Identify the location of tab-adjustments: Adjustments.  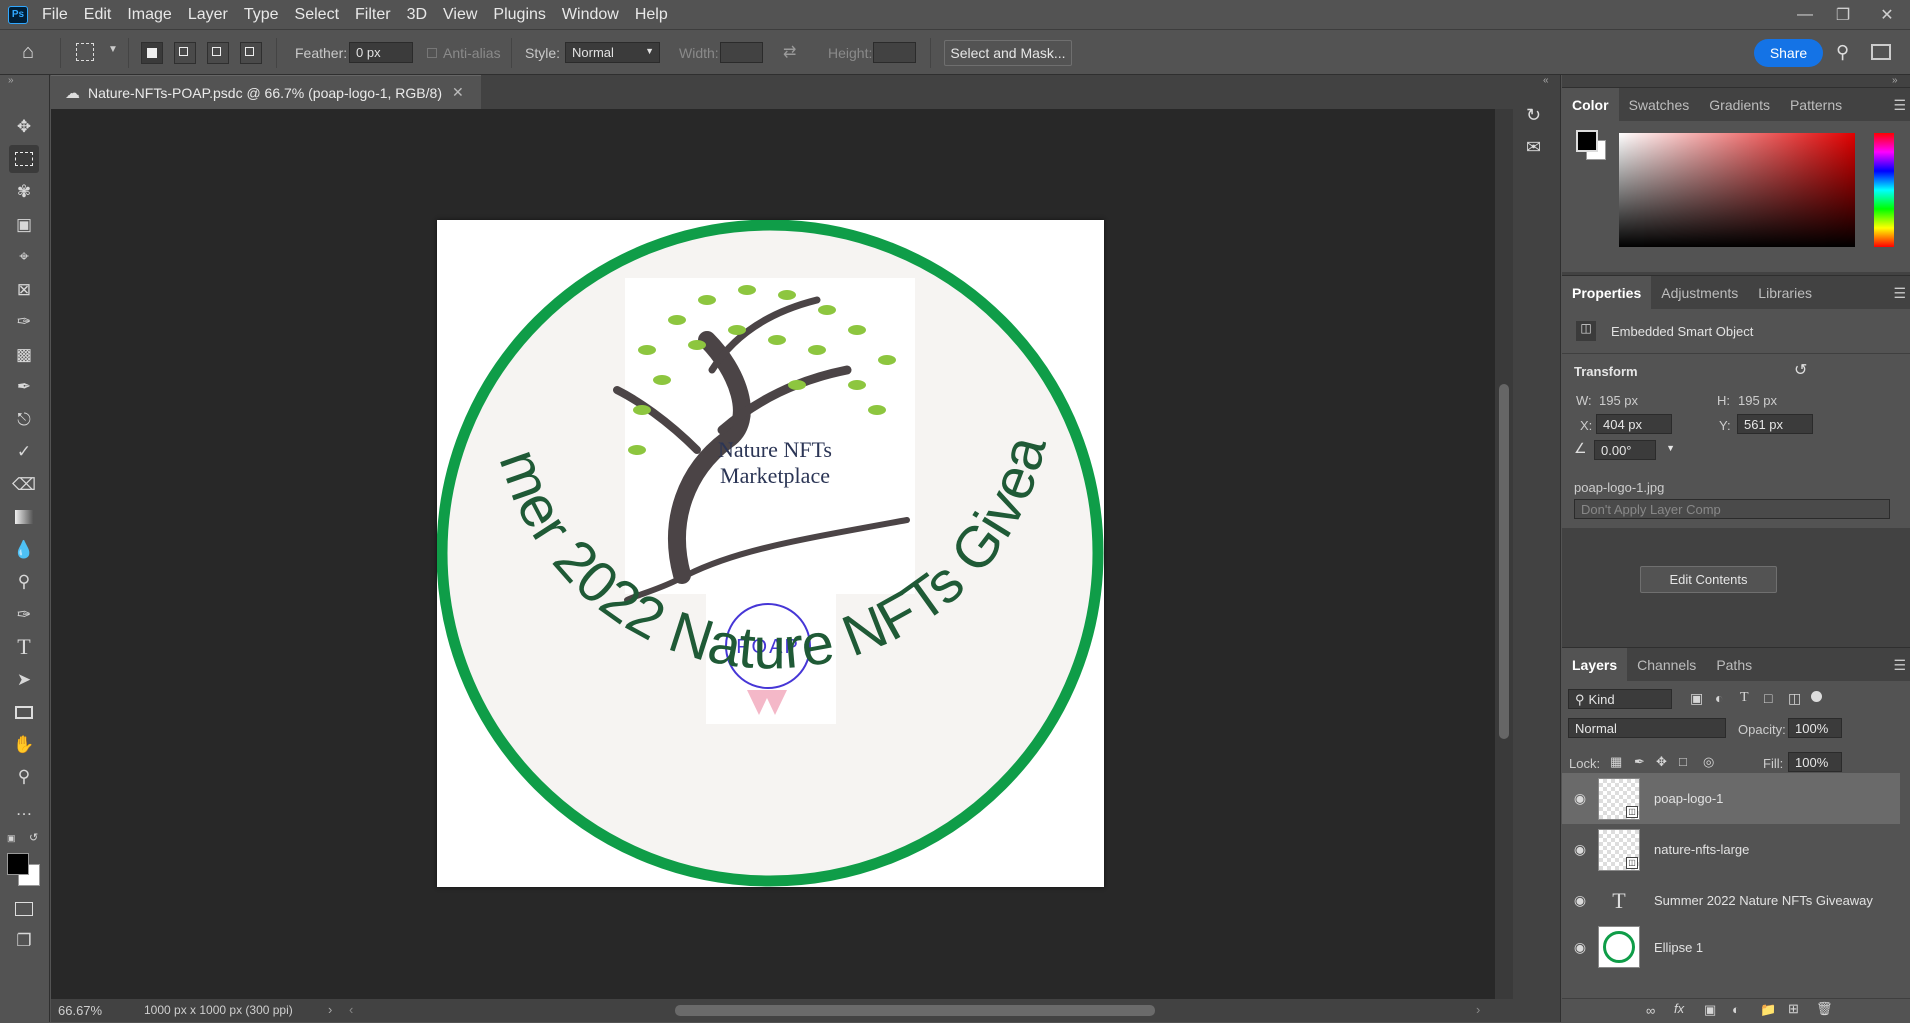
(1699, 292).